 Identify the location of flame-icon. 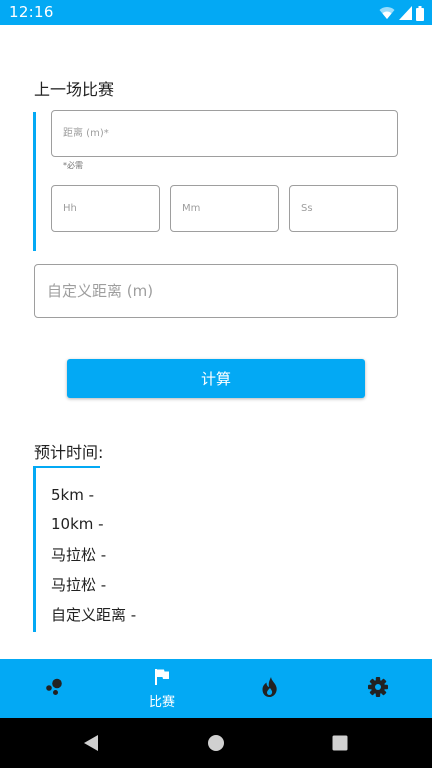
(270, 689).